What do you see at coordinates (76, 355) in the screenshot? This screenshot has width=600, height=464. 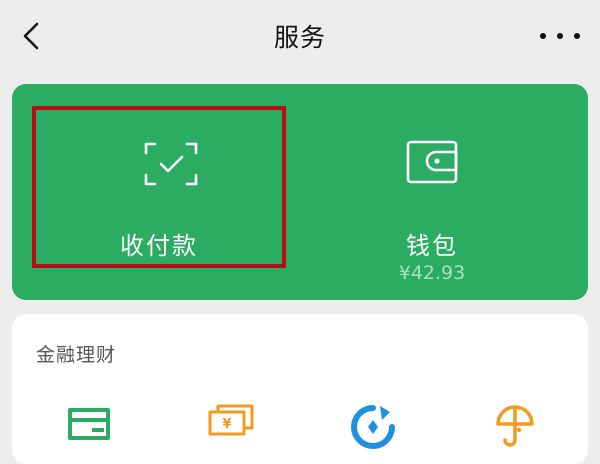 I see `finance-section-title: 金融理财` at bounding box center [76, 355].